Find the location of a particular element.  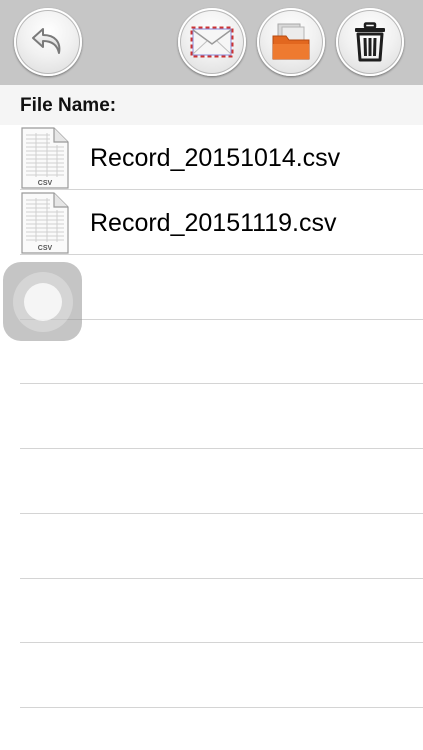

folder-icon is located at coordinates (291, 41).